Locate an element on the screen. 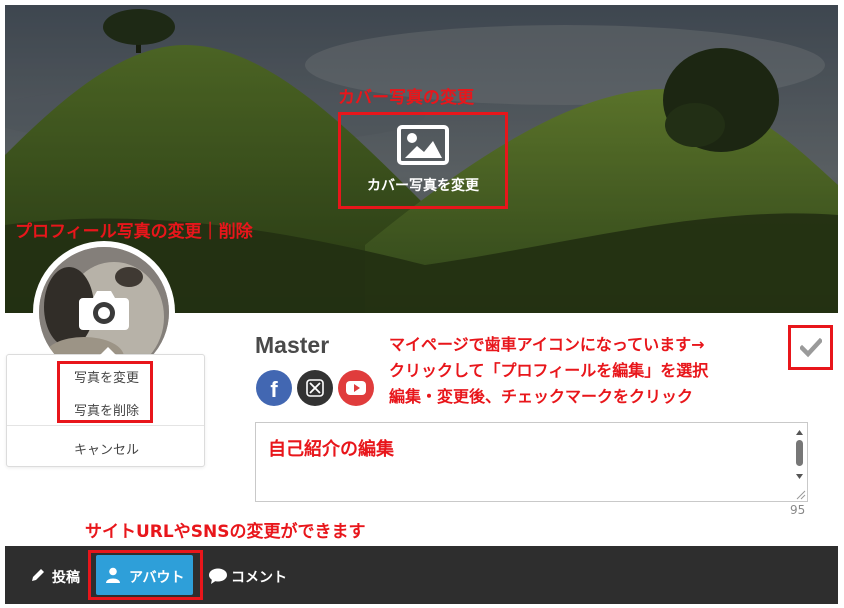  cancel-item: キャンセル is located at coordinates (106, 448).